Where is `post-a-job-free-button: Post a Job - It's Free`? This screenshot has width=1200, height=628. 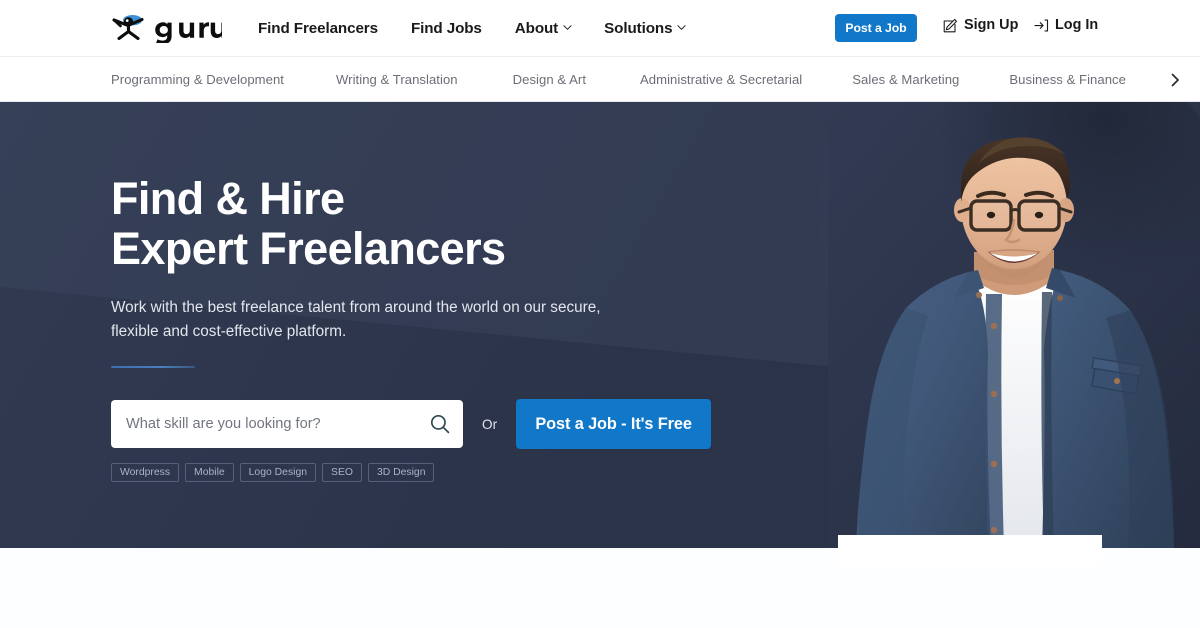
post-a-job-free-button: Post a Job - It's Free is located at coordinates (614, 424).